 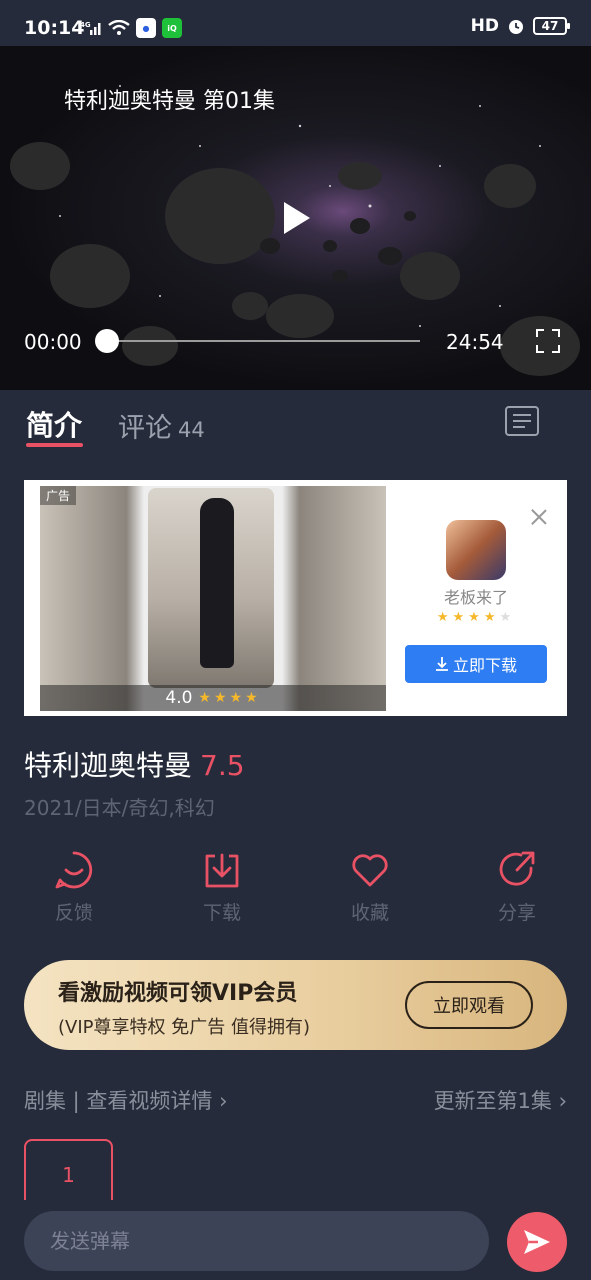 I want to click on download-label: 下载, so click(x=221, y=913).